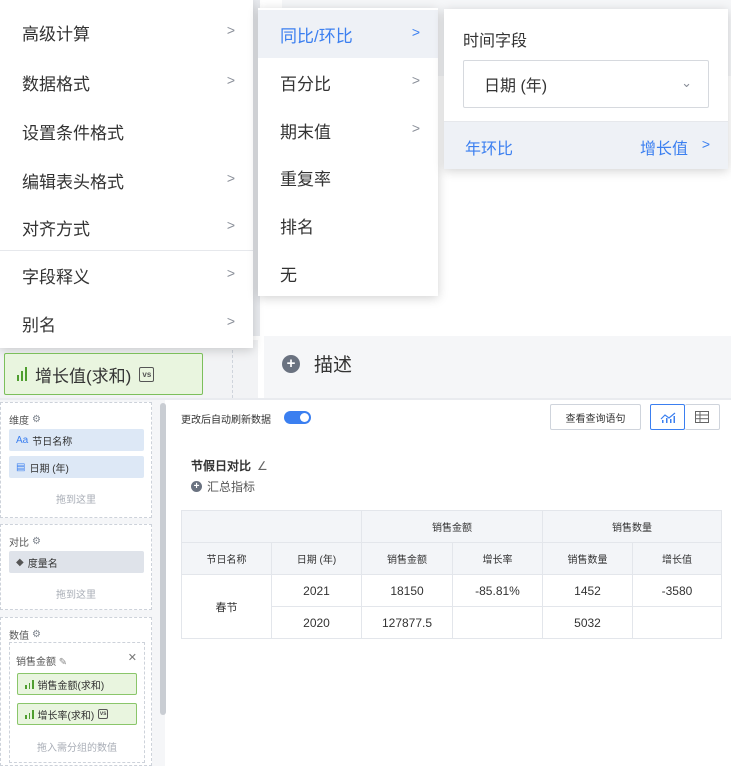  I want to click on group-header-sales-amount: 销售金额, so click(452, 526).